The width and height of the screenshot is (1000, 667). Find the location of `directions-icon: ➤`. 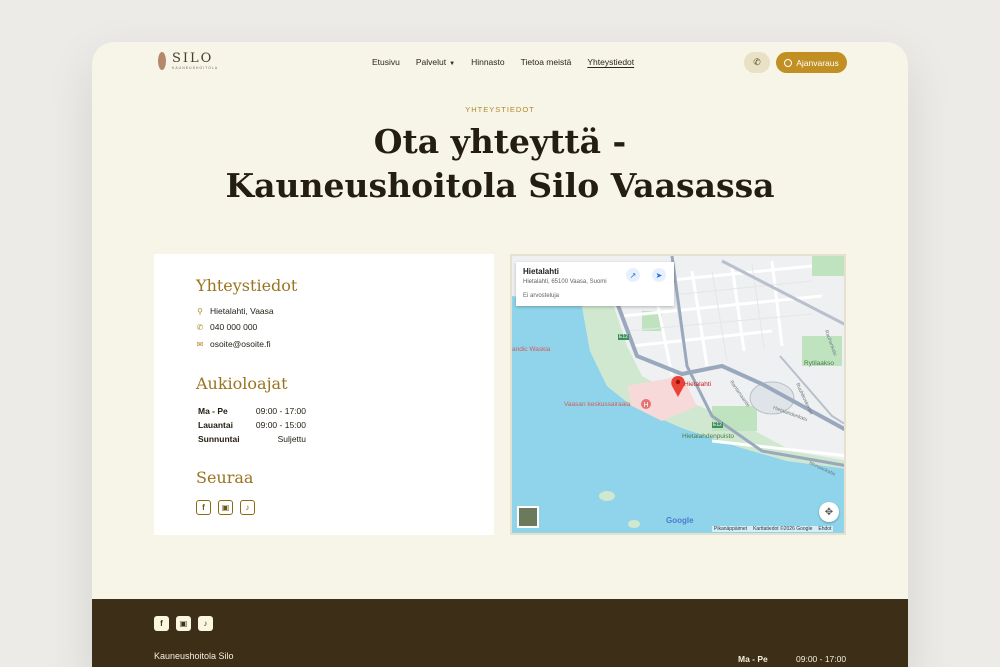

directions-icon: ➤ is located at coordinates (659, 275).